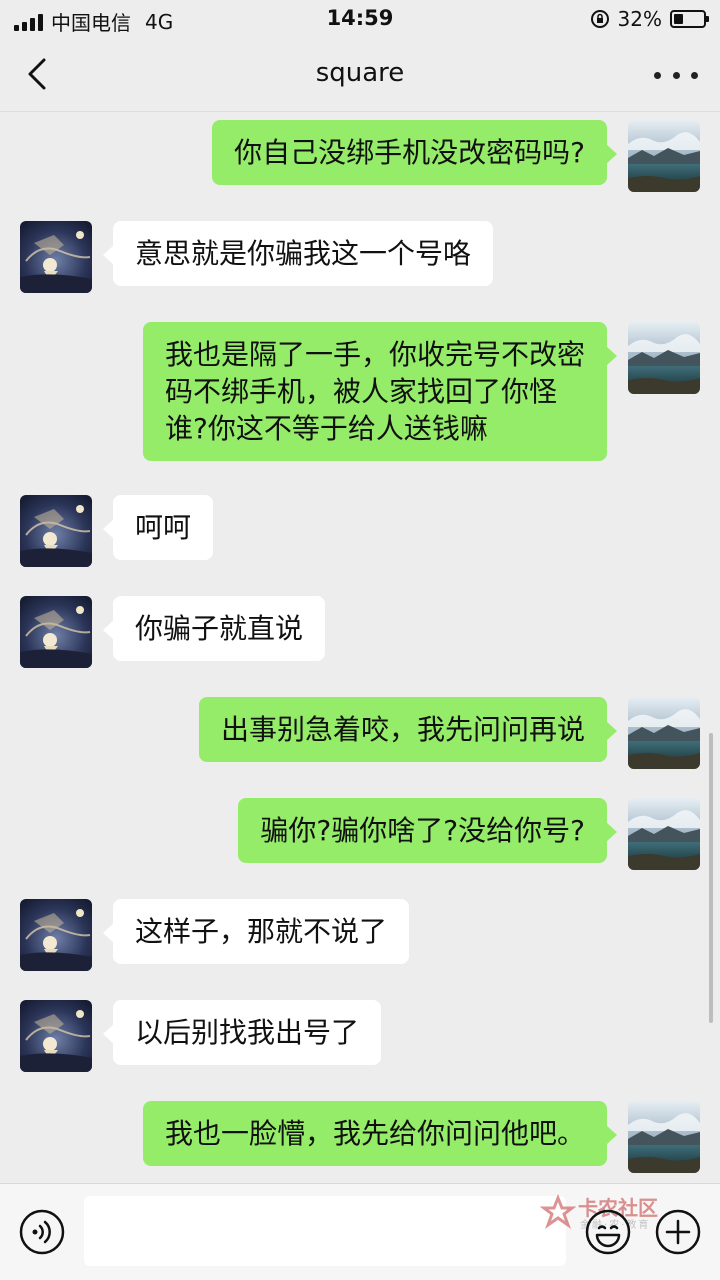 This screenshot has height=1280, width=720. Describe the element at coordinates (408, 729) in the screenshot. I see `message-bubble-self: 出事别急着咬，我先问问再说` at that location.